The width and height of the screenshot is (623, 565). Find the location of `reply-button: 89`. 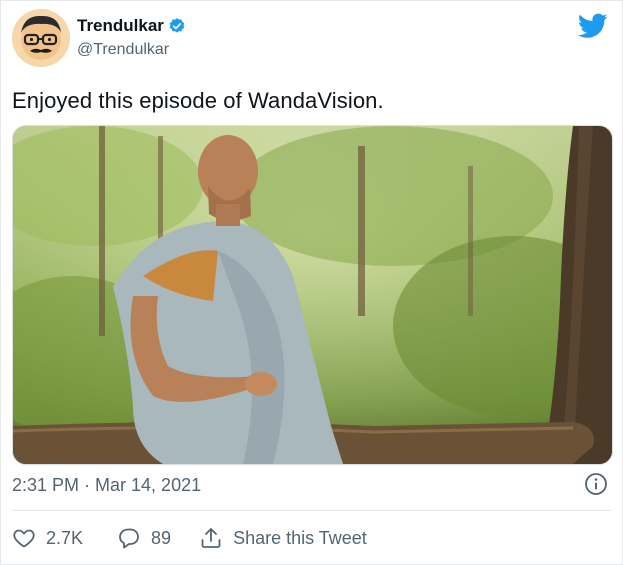

reply-button: 89 is located at coordinates (144, 538).